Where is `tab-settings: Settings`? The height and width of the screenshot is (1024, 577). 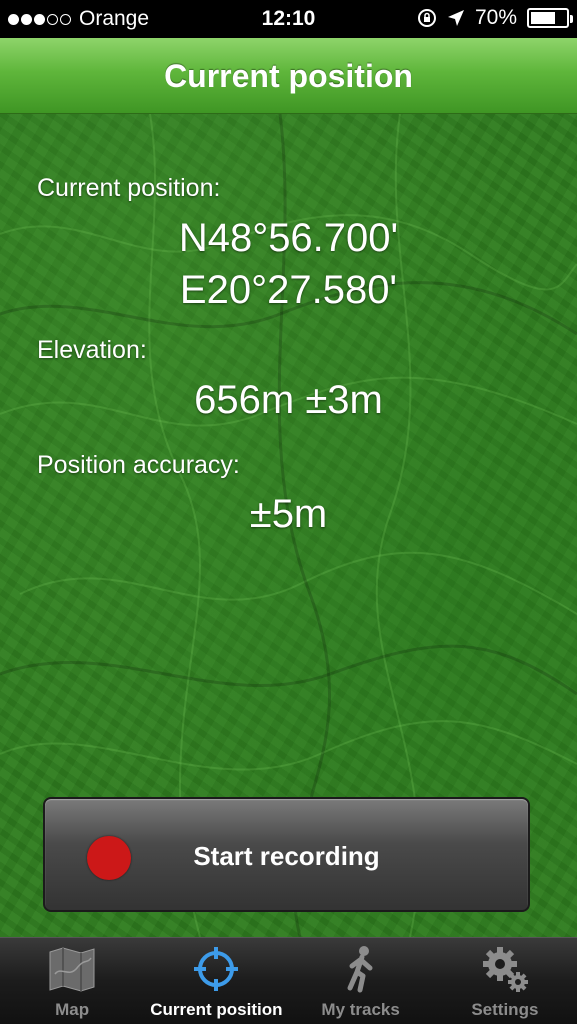
tab-settings: Settings is located at coordinates (505, 981).